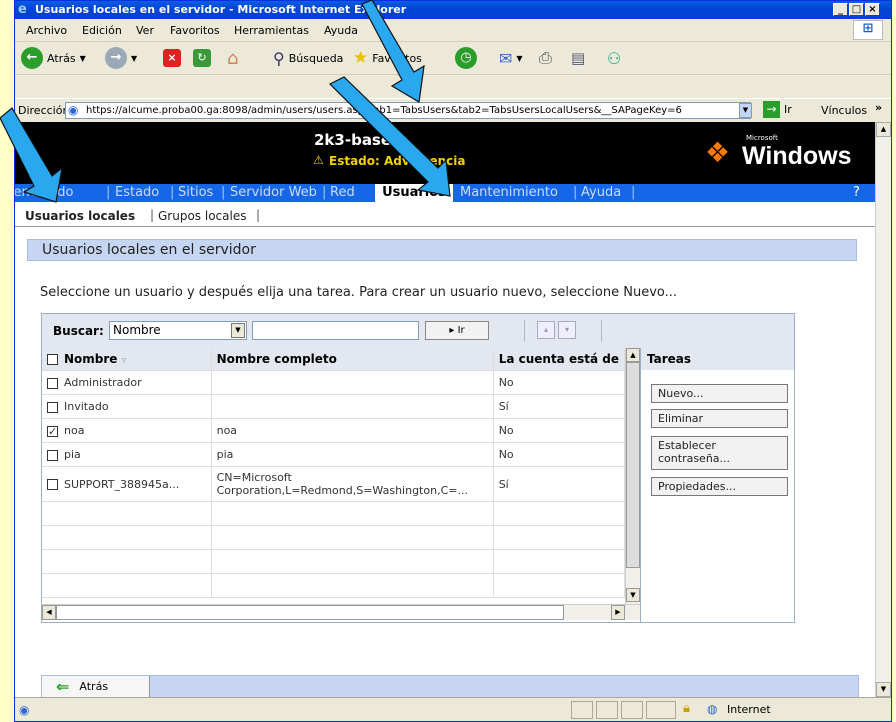 This screenshot has height=722, width=896. I want to click on search-go-button: ▸ Ir, so click(457, 330).